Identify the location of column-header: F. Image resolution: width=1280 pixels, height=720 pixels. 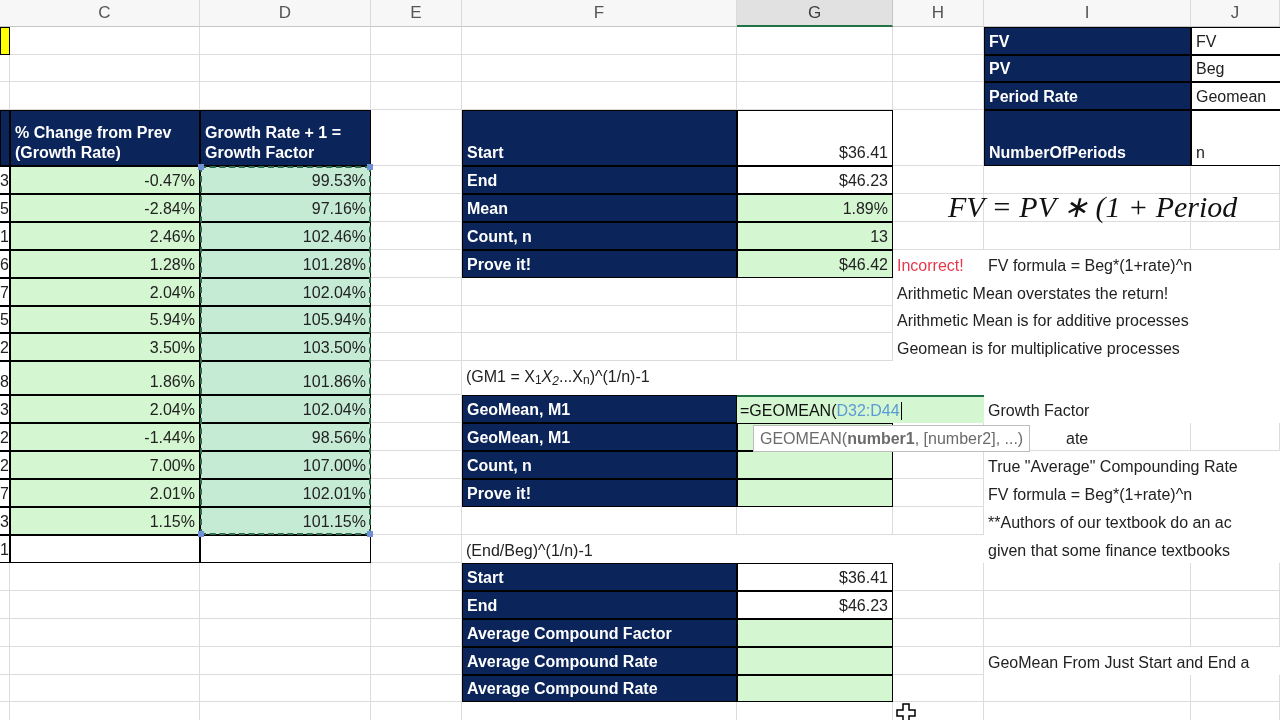
(599, 13).